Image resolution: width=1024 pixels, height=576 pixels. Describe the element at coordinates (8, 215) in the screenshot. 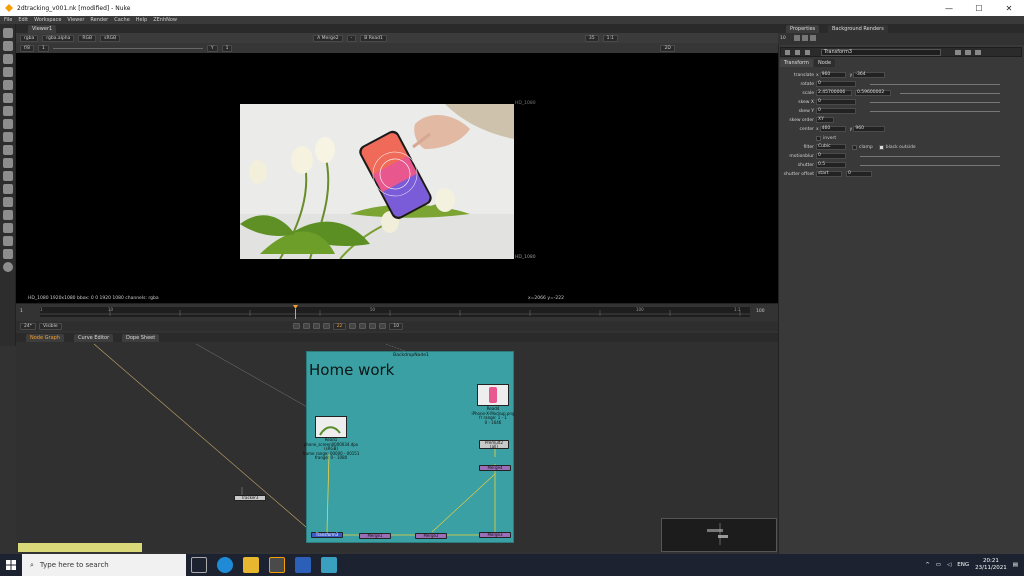

I see `toolsets-tool-icon` at that location.